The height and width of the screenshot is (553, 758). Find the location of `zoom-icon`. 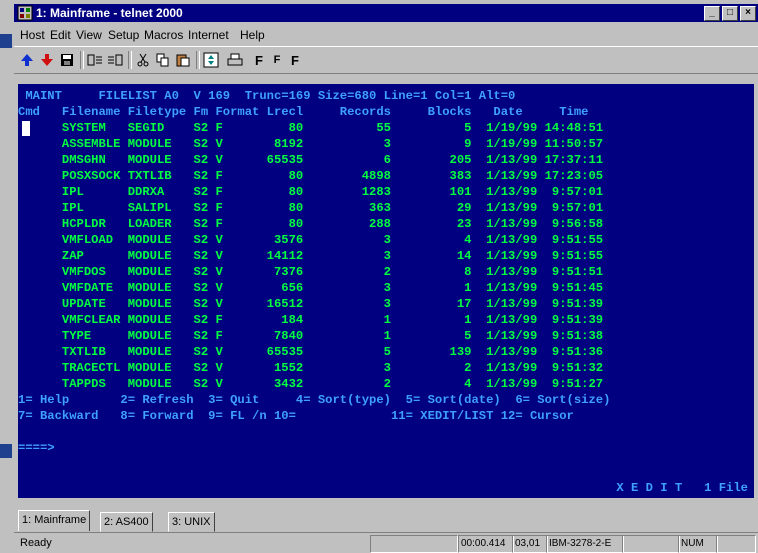

zoom-icon is located at coordinates (211, 60).